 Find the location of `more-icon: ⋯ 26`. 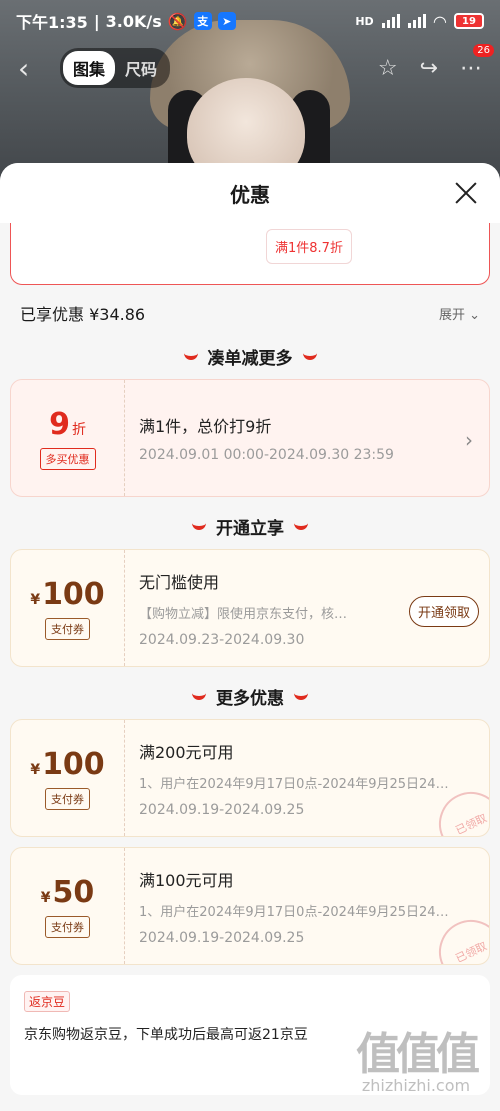

more-icon: ⋯ 26 is located at coordinates (477, 62).